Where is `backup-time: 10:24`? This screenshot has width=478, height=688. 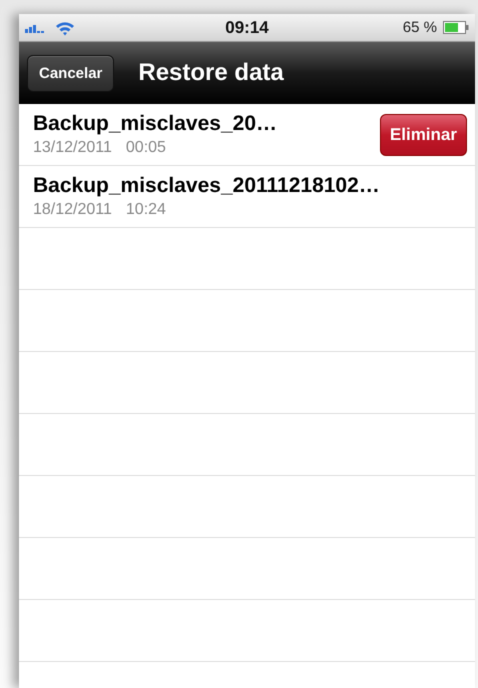 backup-time: 10:24 is located at coordinates (146, 210).